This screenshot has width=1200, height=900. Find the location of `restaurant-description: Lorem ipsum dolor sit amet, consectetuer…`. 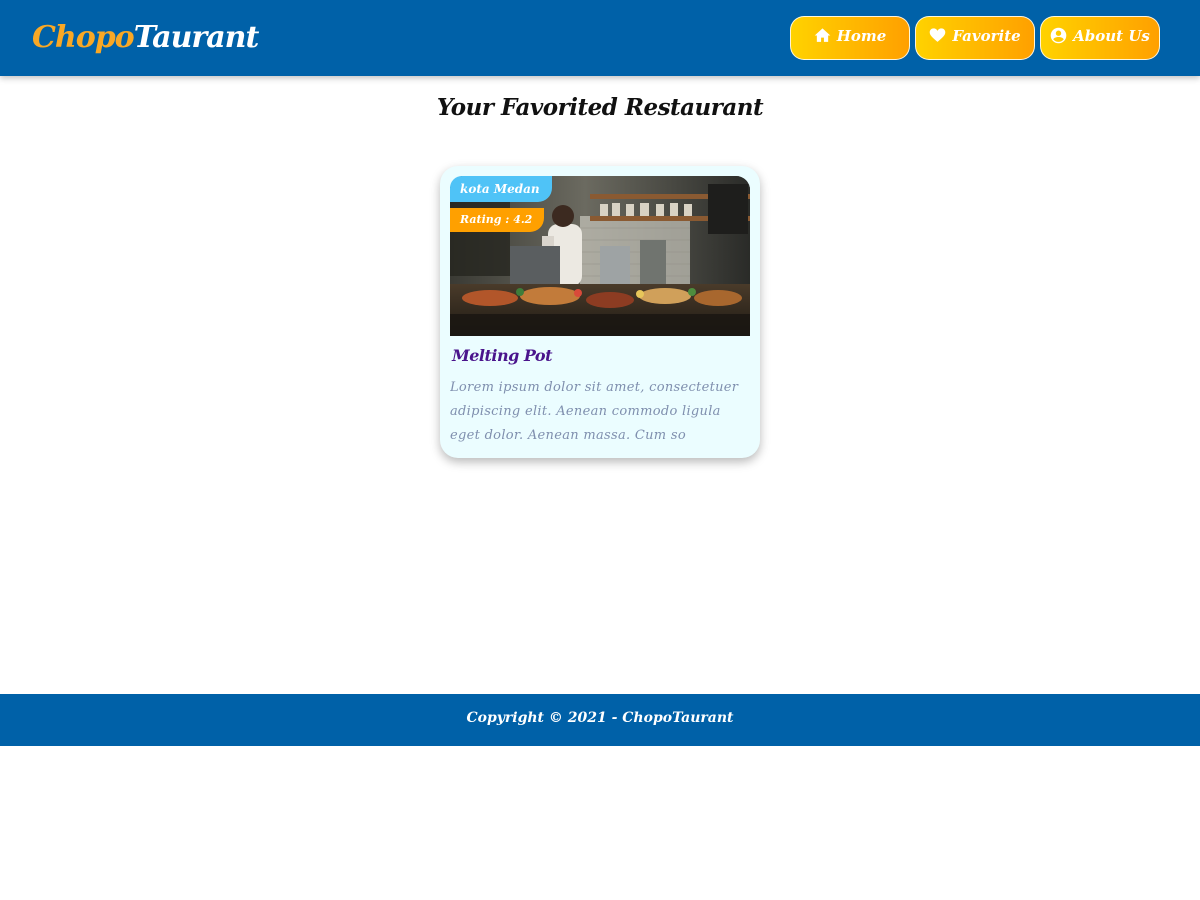

restaurant-description: Lorem ipsum dolor sit amet, consectetuer… is located at coordinates (594, 411).